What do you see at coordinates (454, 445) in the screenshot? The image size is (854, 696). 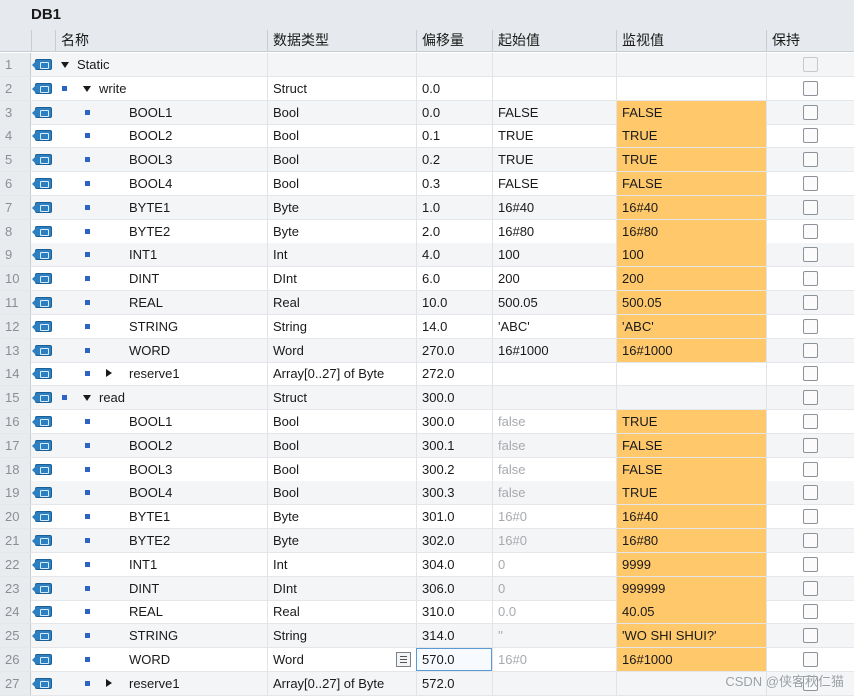 I see `offset-cell: 300.1` at bounding box center [454, 445].